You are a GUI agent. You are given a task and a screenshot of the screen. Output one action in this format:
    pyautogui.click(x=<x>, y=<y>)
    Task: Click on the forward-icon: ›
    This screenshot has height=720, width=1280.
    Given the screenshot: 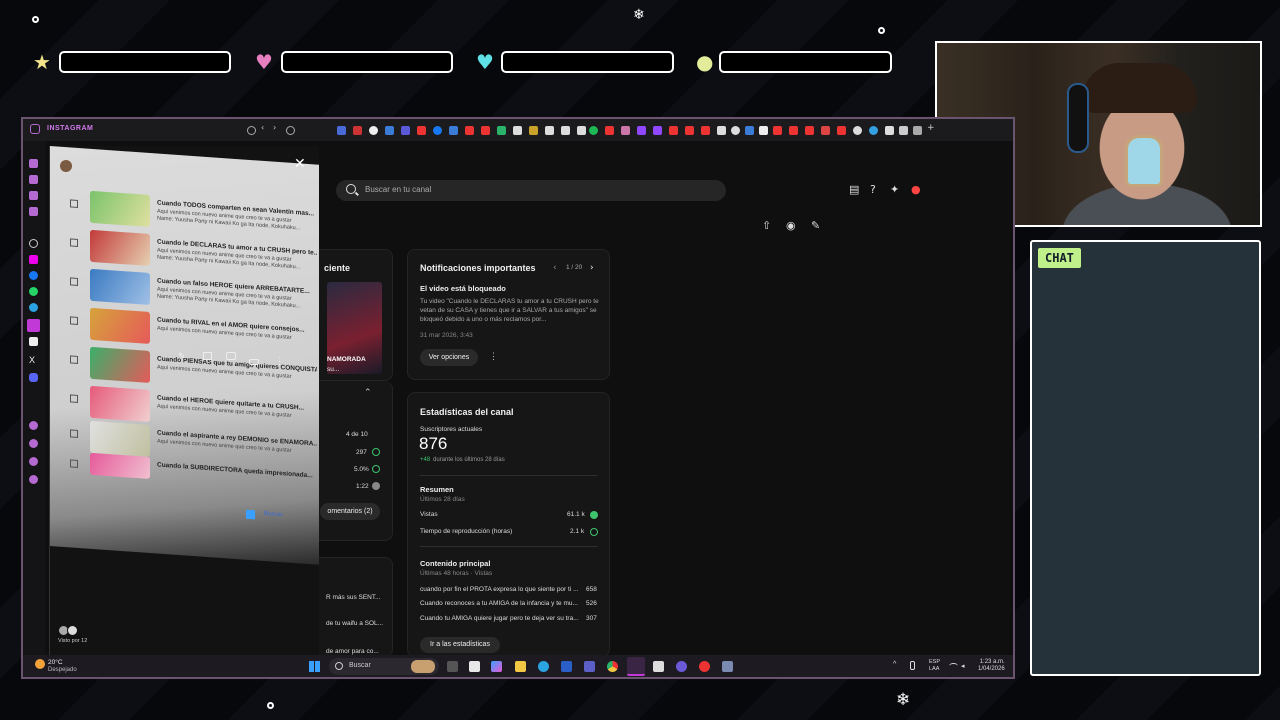 What is the action you would take?
    pyautogui.click(x=277, y=127)
    